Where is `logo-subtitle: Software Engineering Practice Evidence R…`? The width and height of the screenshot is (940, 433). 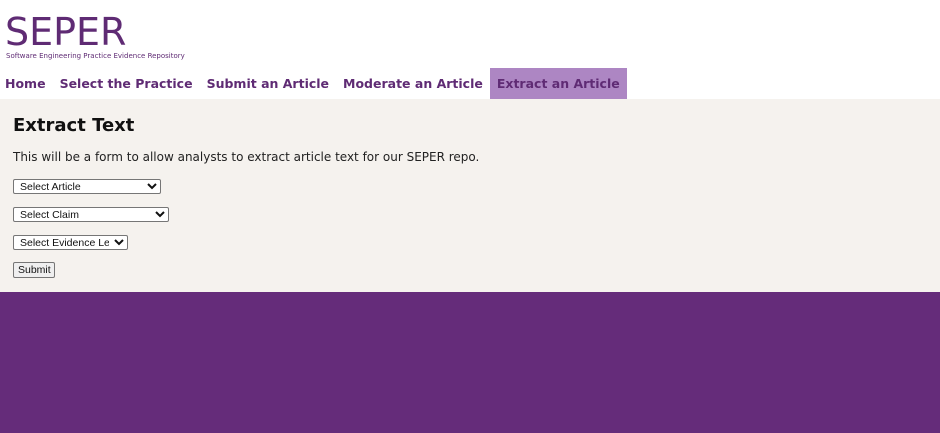 logo-subtitle: Software Engineering Practice Evidence R… is located at coordinates (95, 56).